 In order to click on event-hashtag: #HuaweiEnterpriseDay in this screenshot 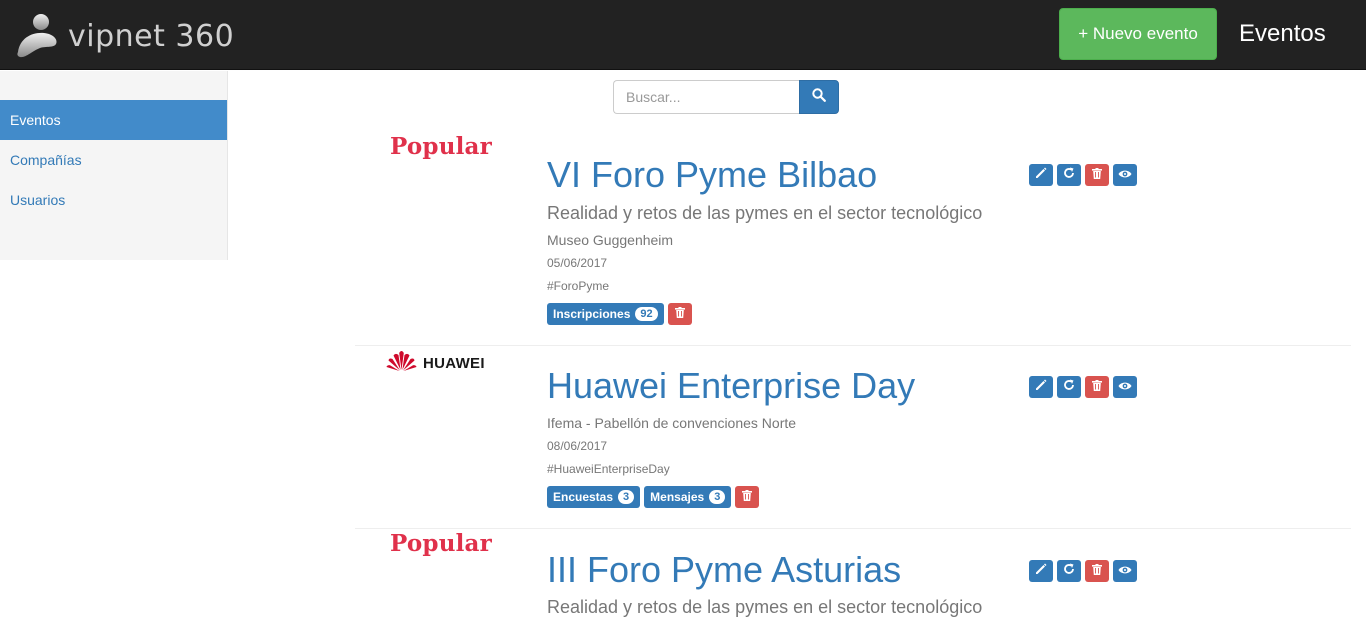, I will do `click(608, 469)`.